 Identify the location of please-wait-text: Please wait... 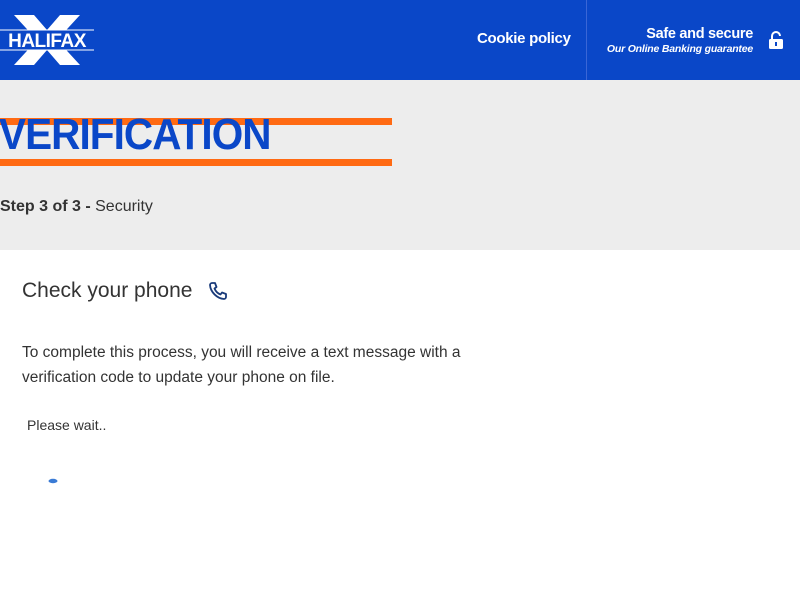
(67, 425).